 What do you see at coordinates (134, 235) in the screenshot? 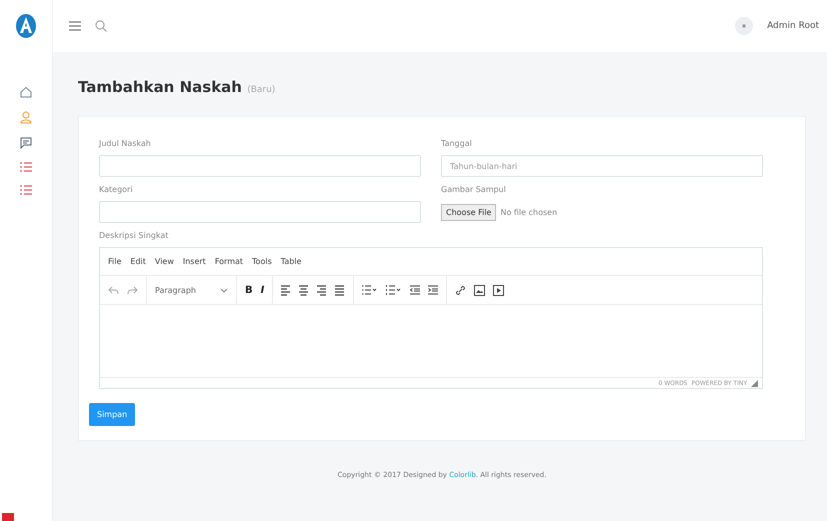
I see `field-label: Deskripsi Singkat` at bounding box center [134, 235].